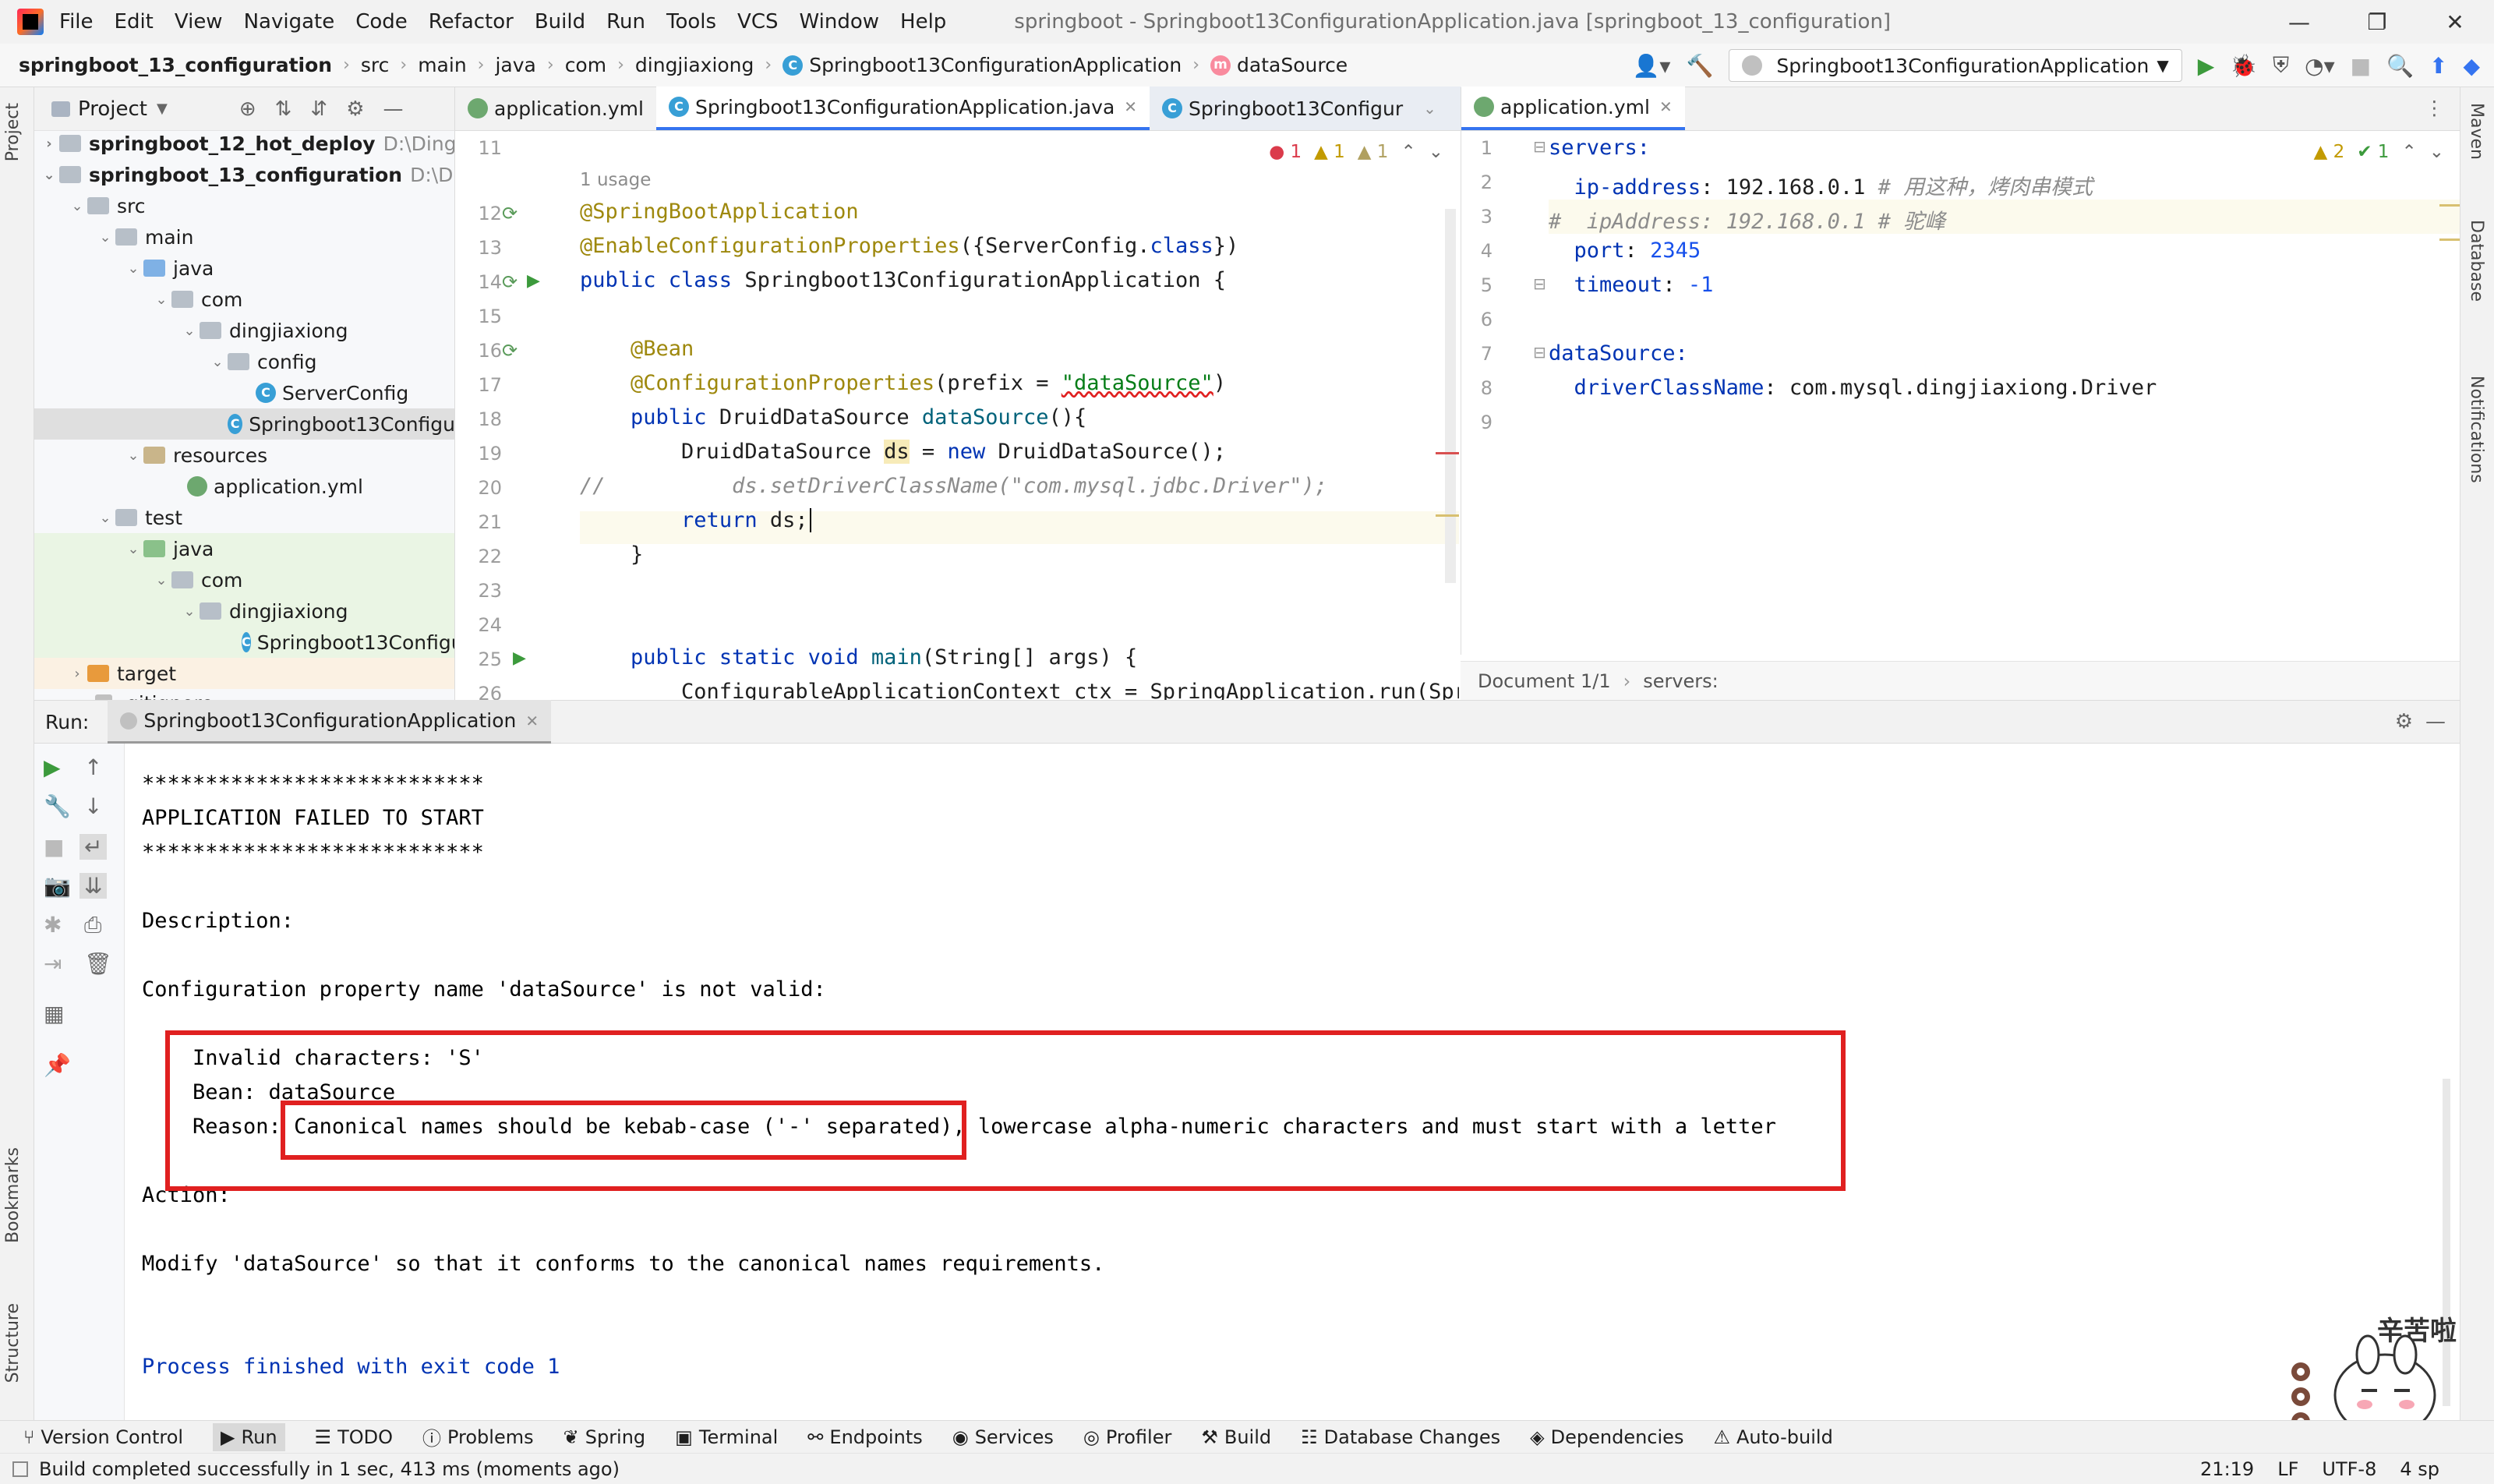 Image resolution: width=2494 pixels, height=1484 pixels. I want to click on exit-icon: ⇥, so click(53, 964).